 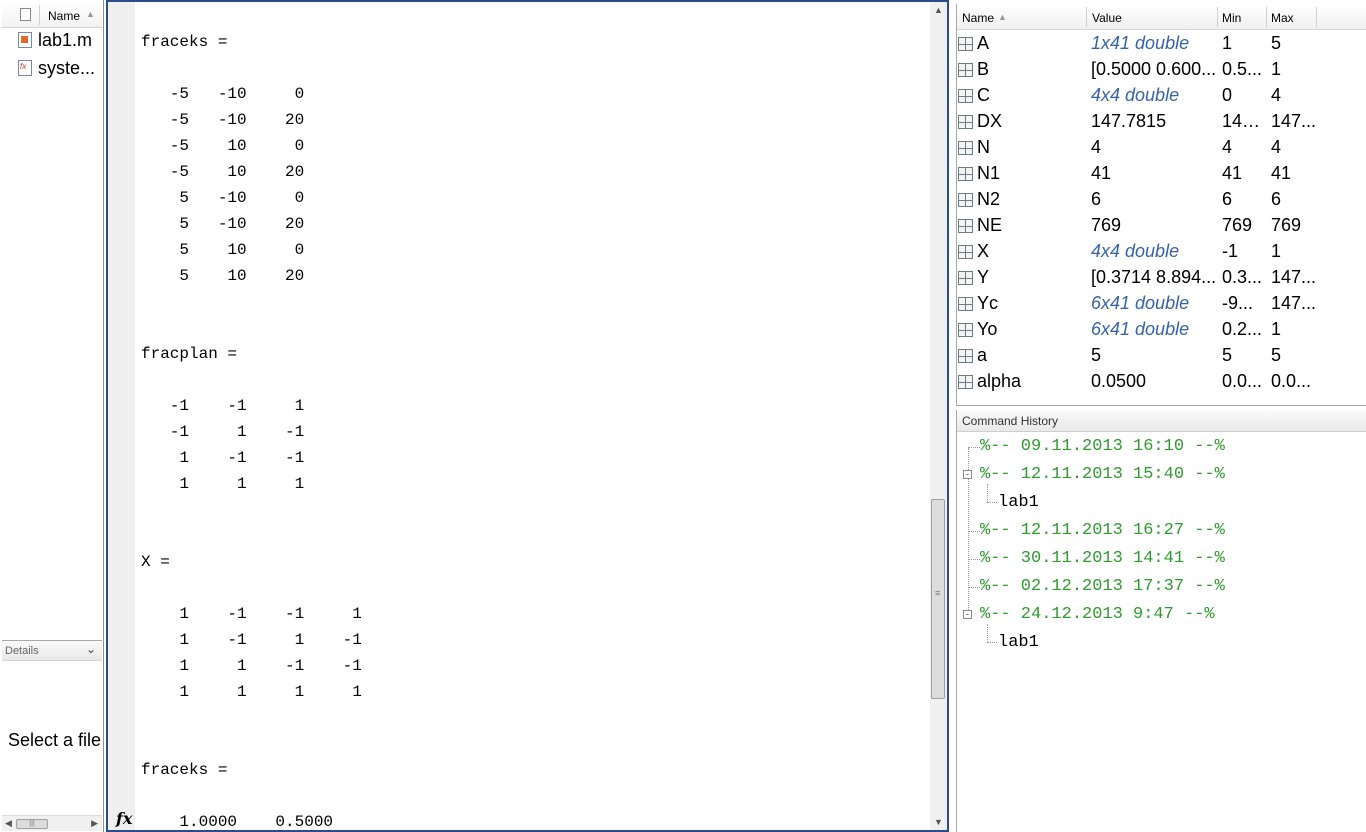 I want to click on variable-name: a, so click(x=982, y=355).